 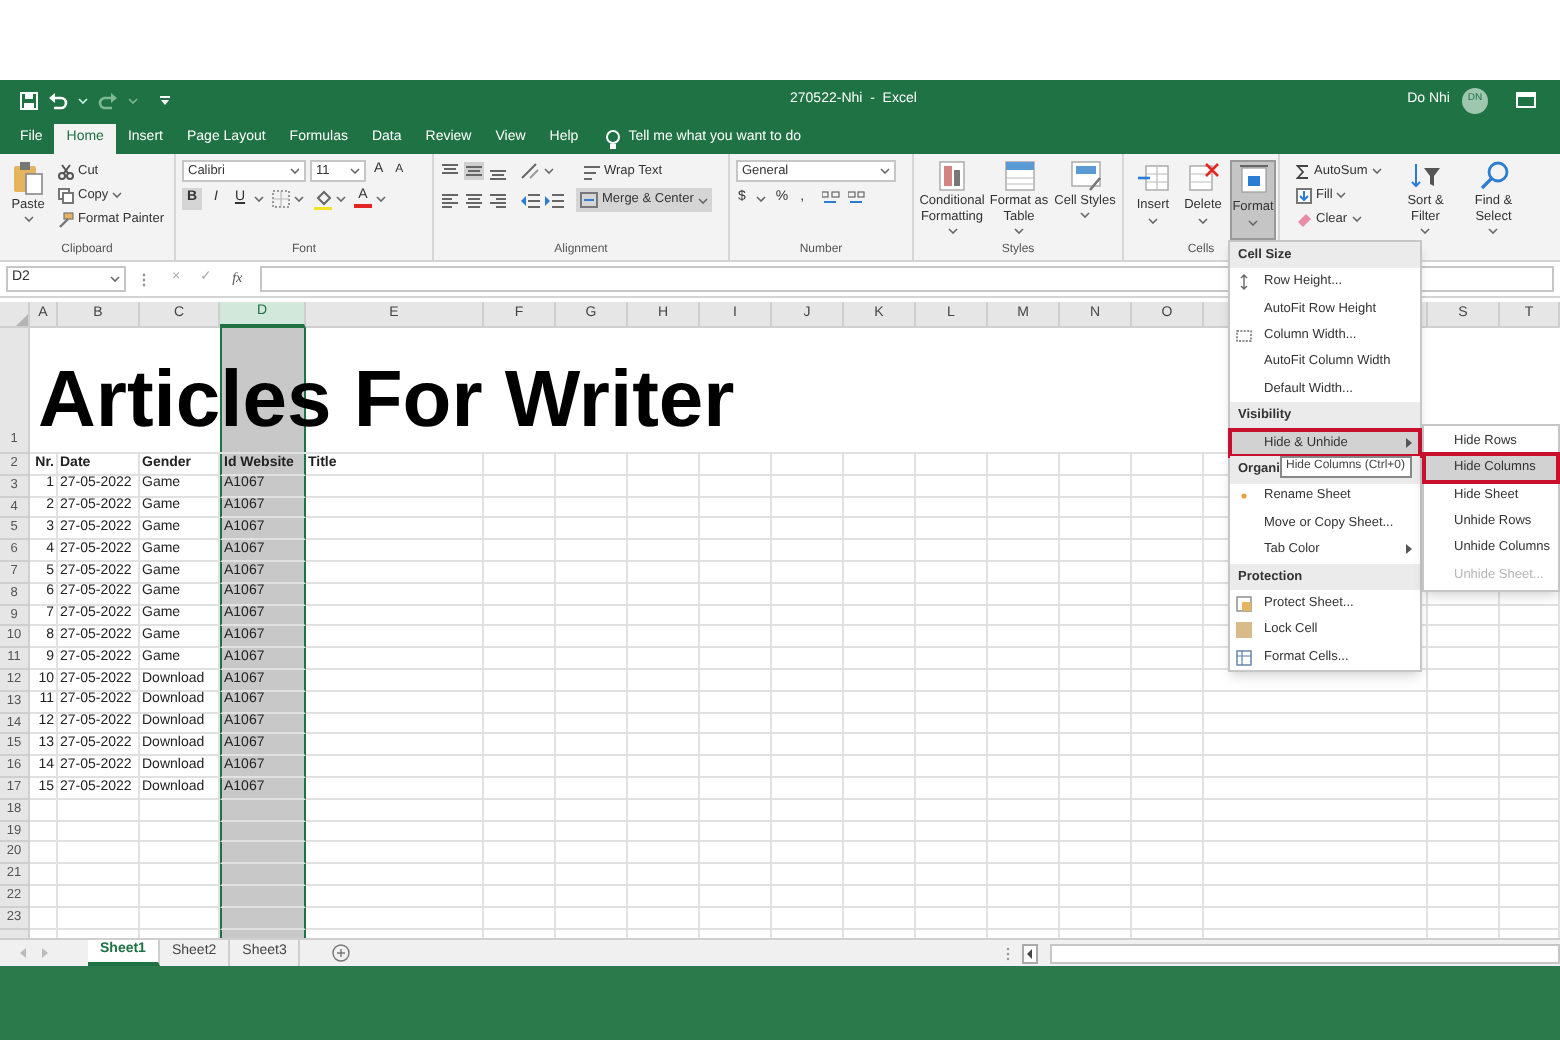 I want to click on sparkle-icon, so click(x=1244, y=496).